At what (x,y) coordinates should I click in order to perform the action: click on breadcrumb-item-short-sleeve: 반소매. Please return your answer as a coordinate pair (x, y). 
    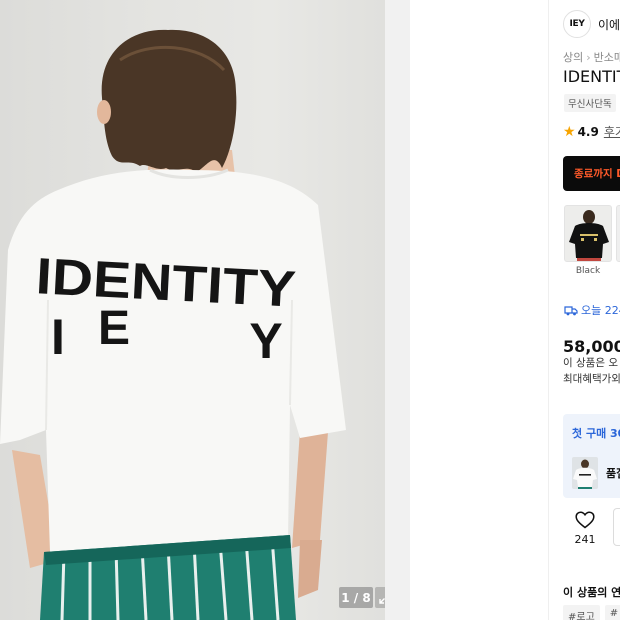
    Looking at the image, I should click on (607, 57).